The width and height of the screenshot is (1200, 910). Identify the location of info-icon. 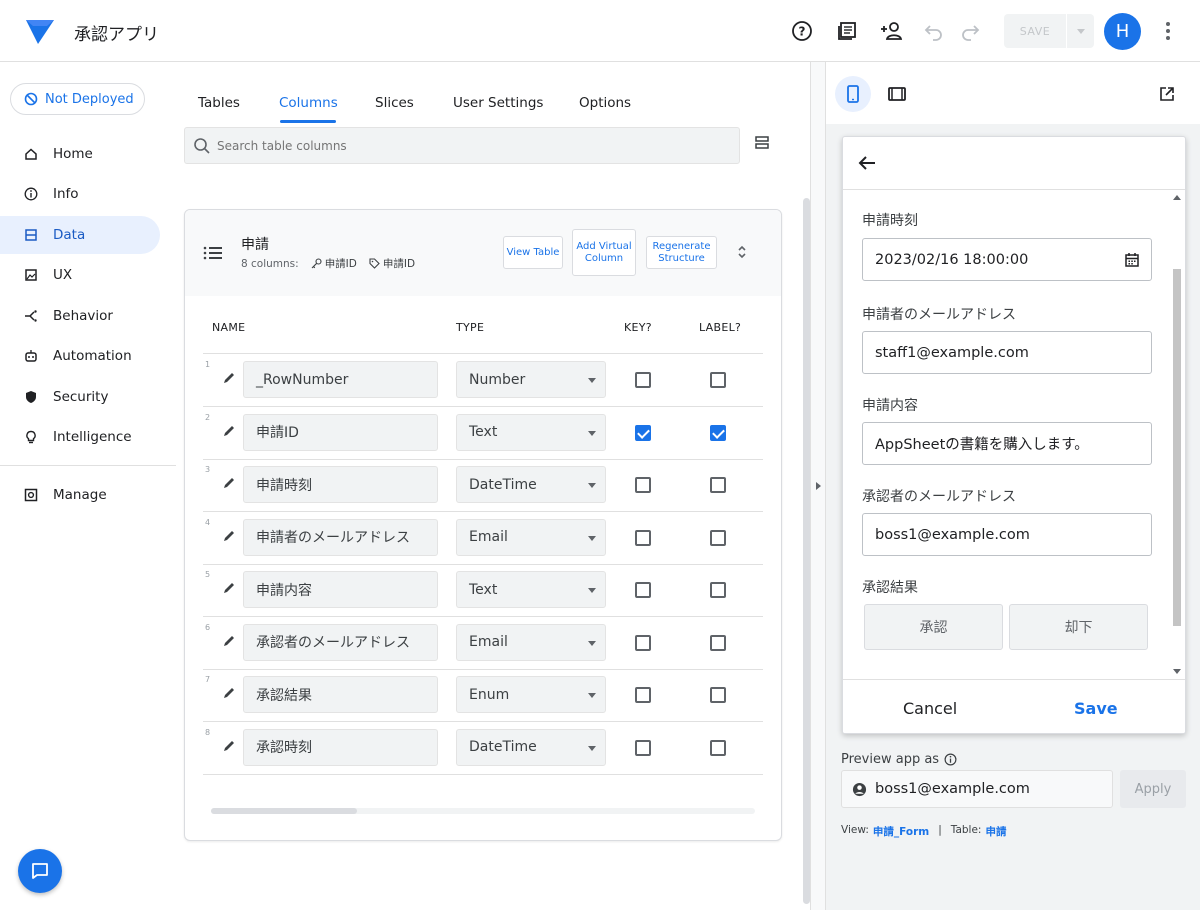
(950, 759).